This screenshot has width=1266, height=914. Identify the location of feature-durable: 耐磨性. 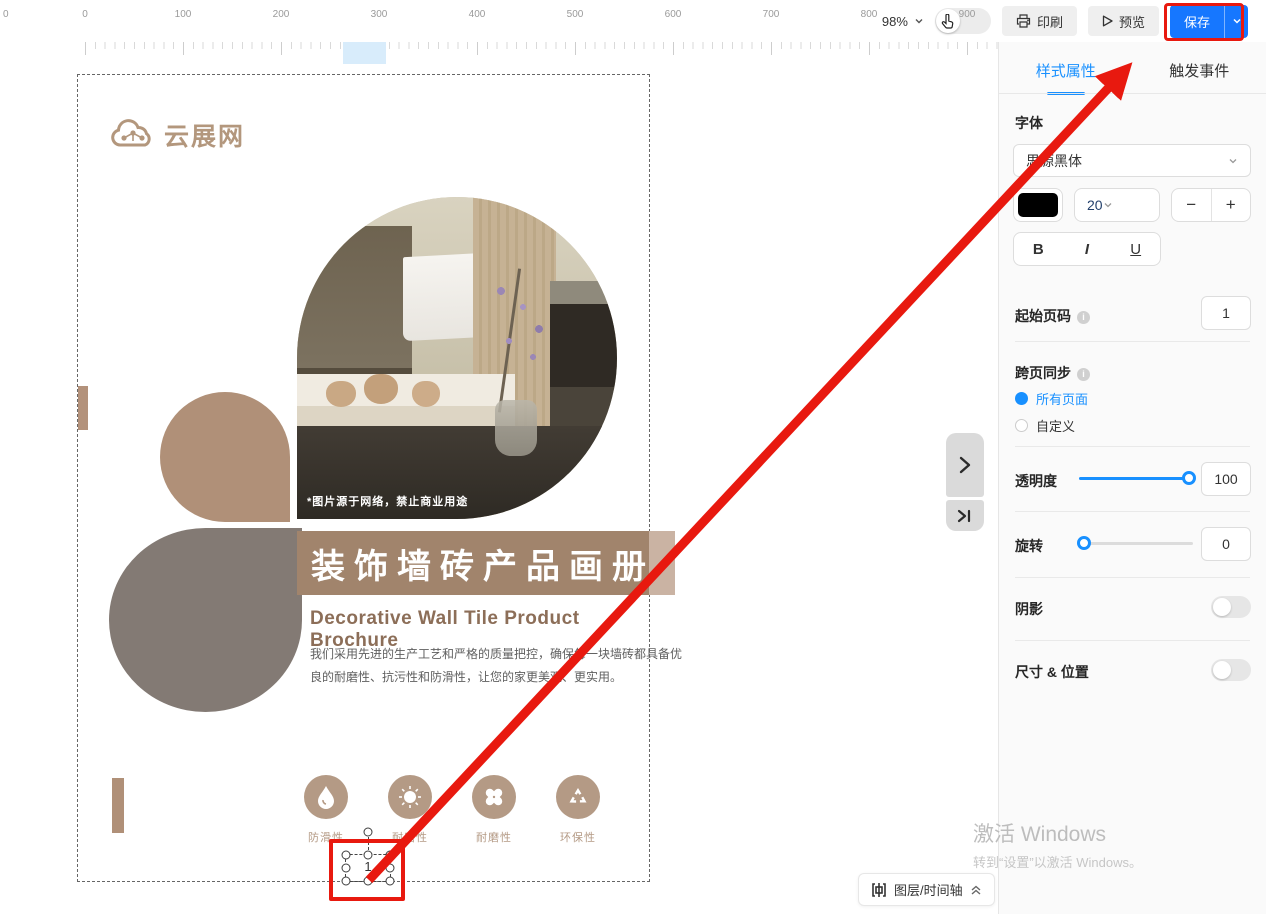
(494, 810).